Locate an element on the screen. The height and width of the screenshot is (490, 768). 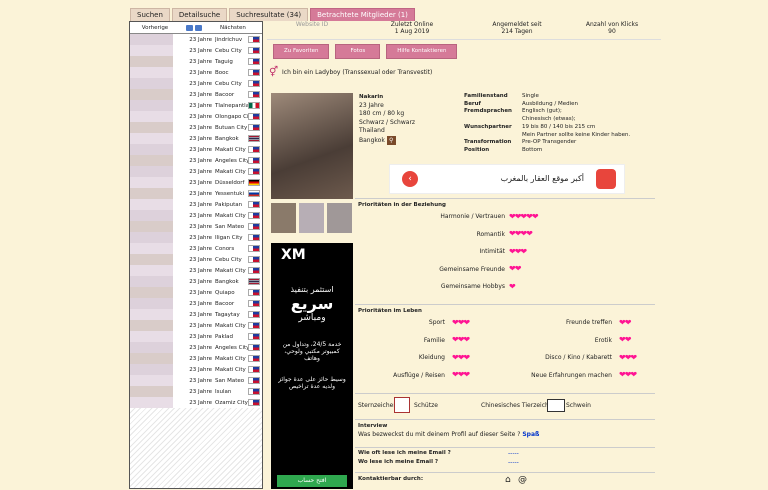
result-row: 23 Jahre Conors is located at coordinates (196, 248).